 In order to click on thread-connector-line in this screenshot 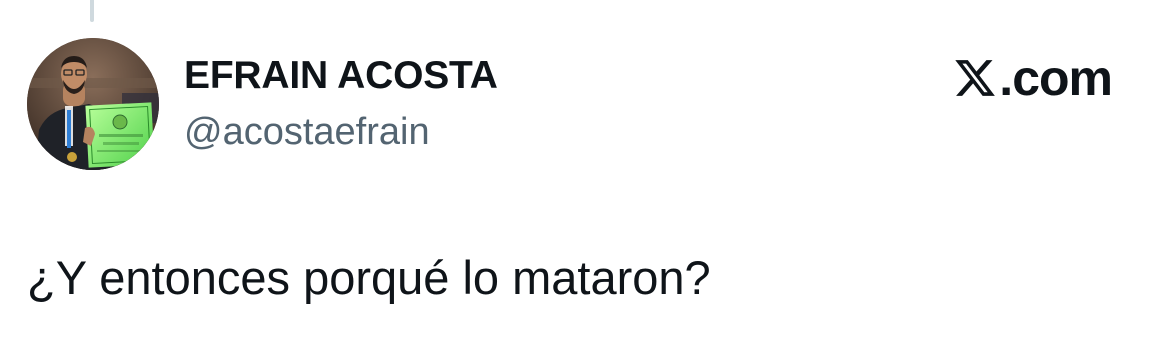, I will do `click(92, 11)`.